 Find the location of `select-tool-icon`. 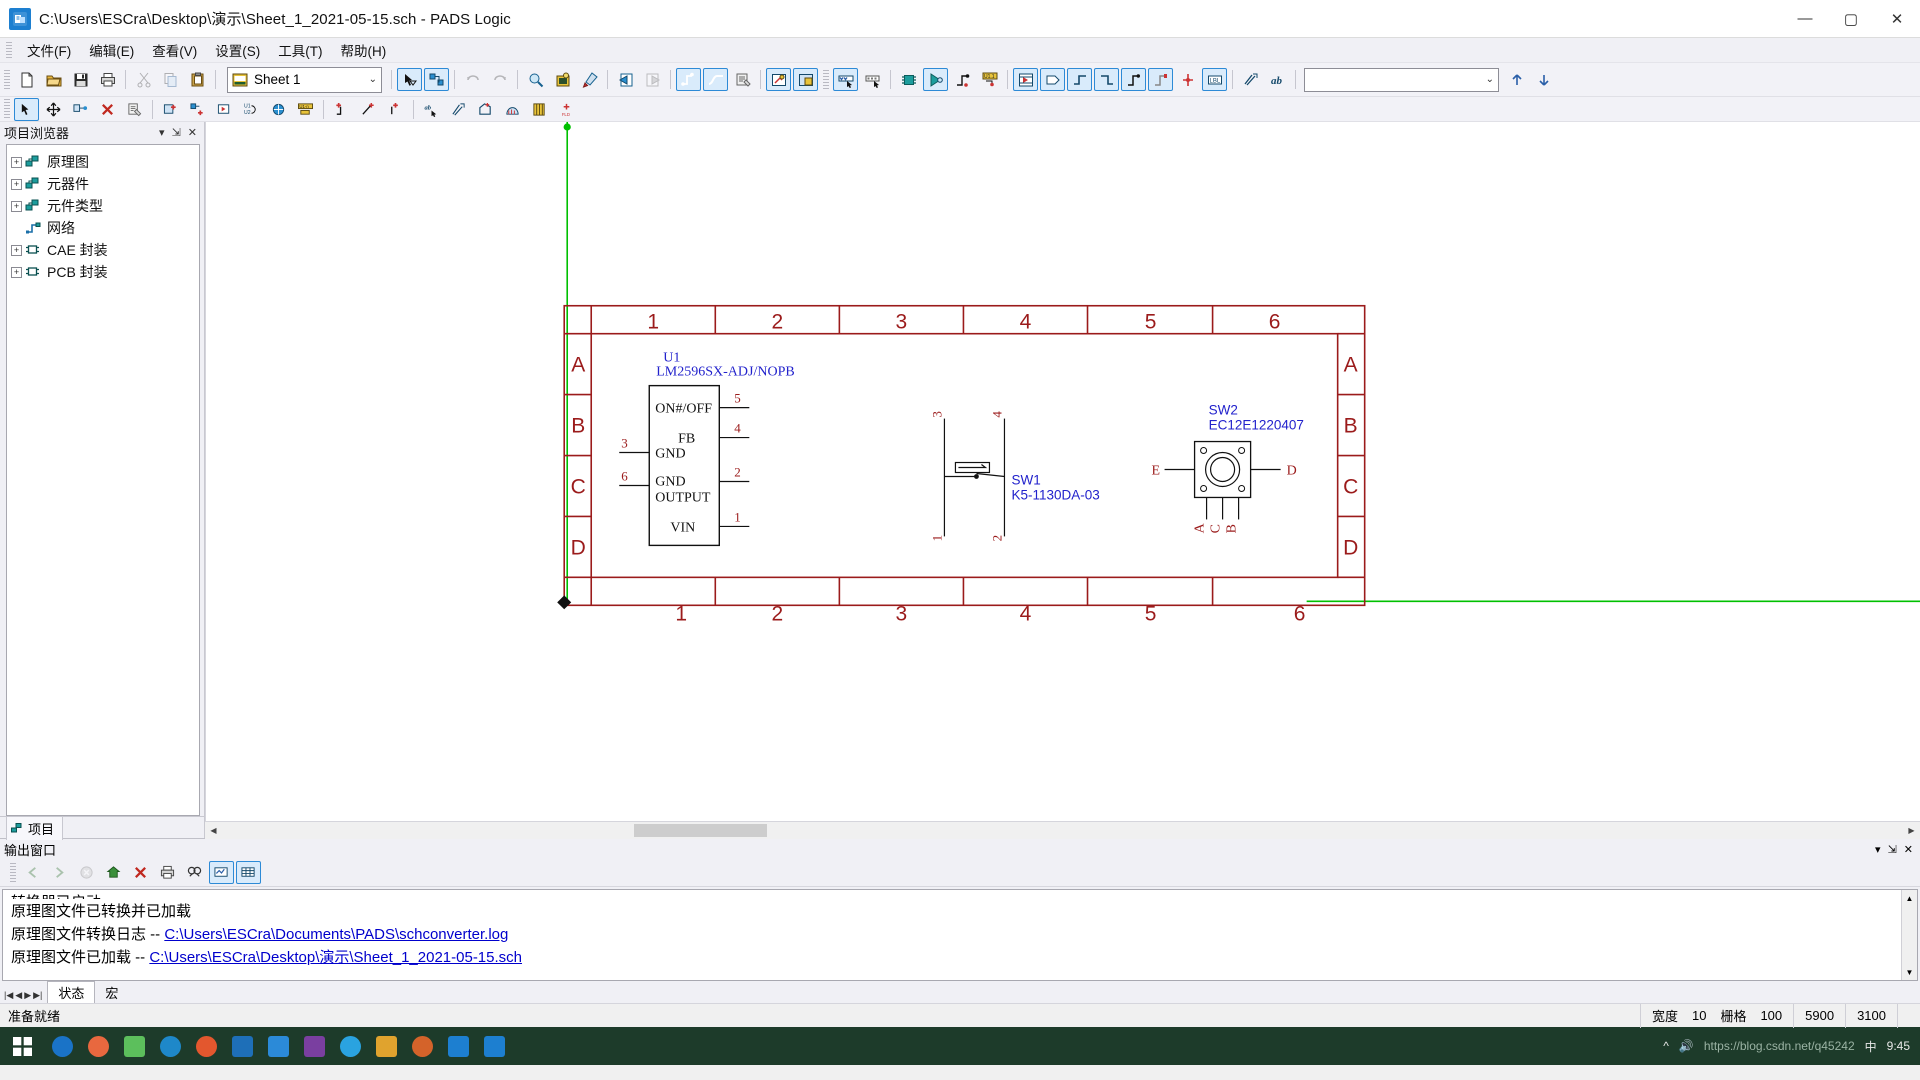

select-tool-icon is located at coordinates (409, 79).